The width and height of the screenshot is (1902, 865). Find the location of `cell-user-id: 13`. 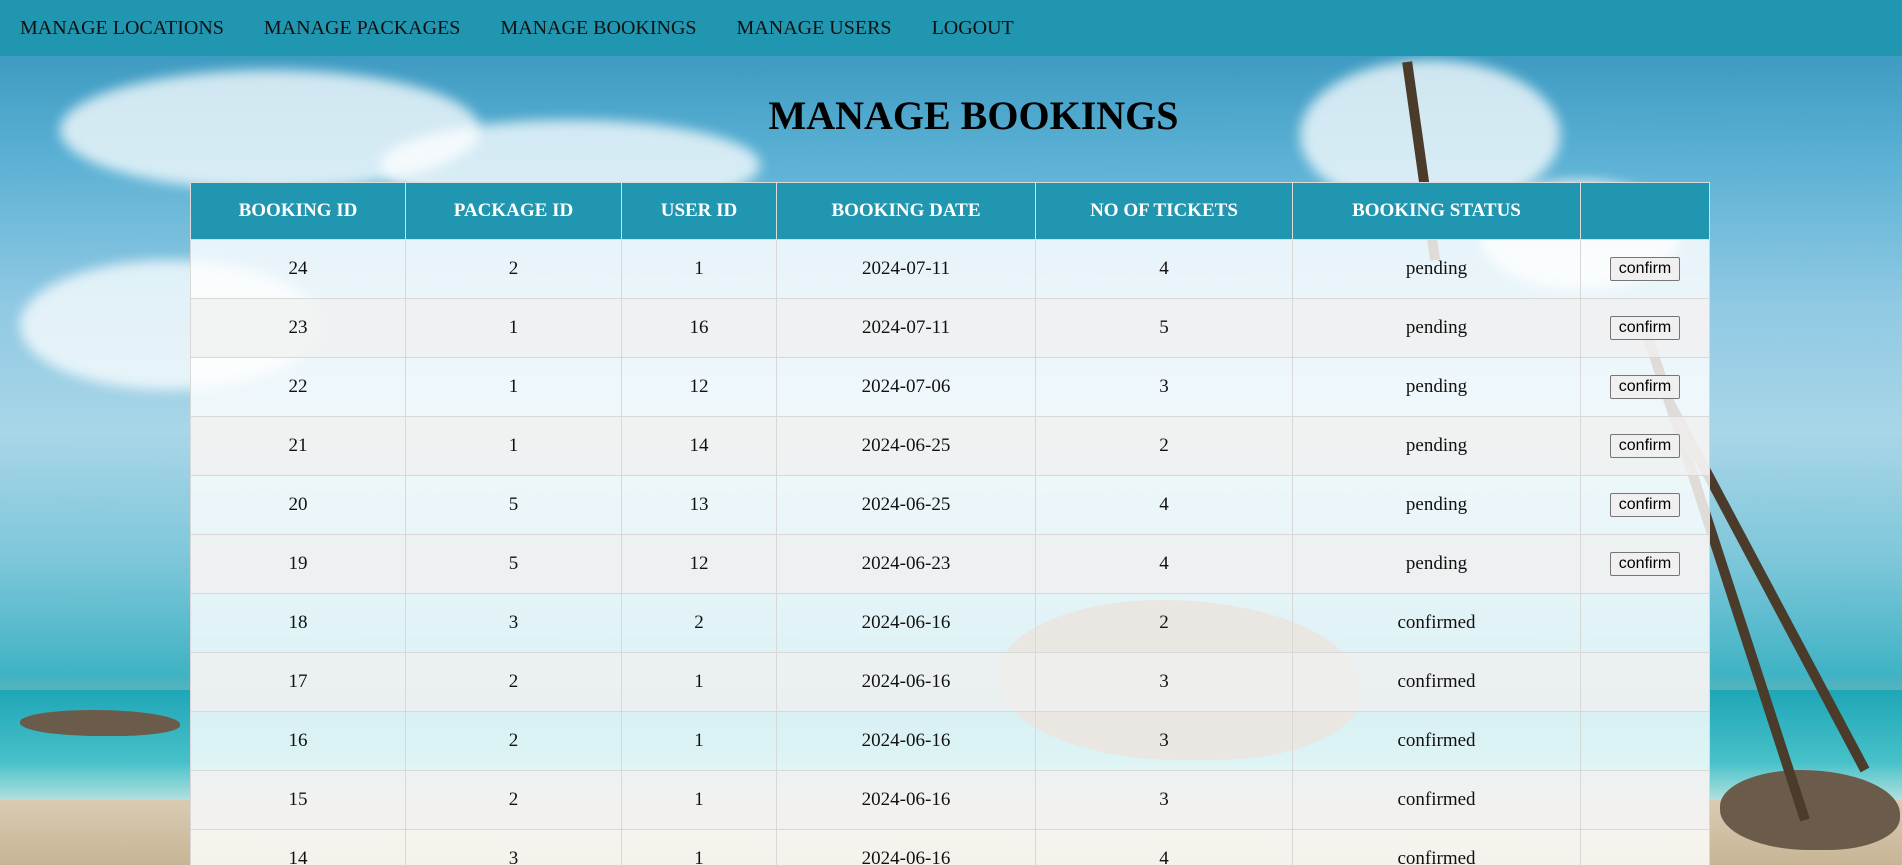

cell-user-id: 13 is located at coordinates (699, 505).